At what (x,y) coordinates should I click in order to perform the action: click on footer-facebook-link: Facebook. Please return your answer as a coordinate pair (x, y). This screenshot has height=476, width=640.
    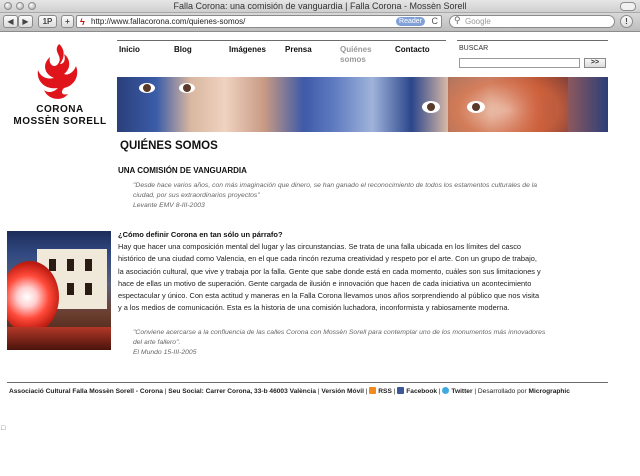
    Looking at the image, I should click on (421, 391).